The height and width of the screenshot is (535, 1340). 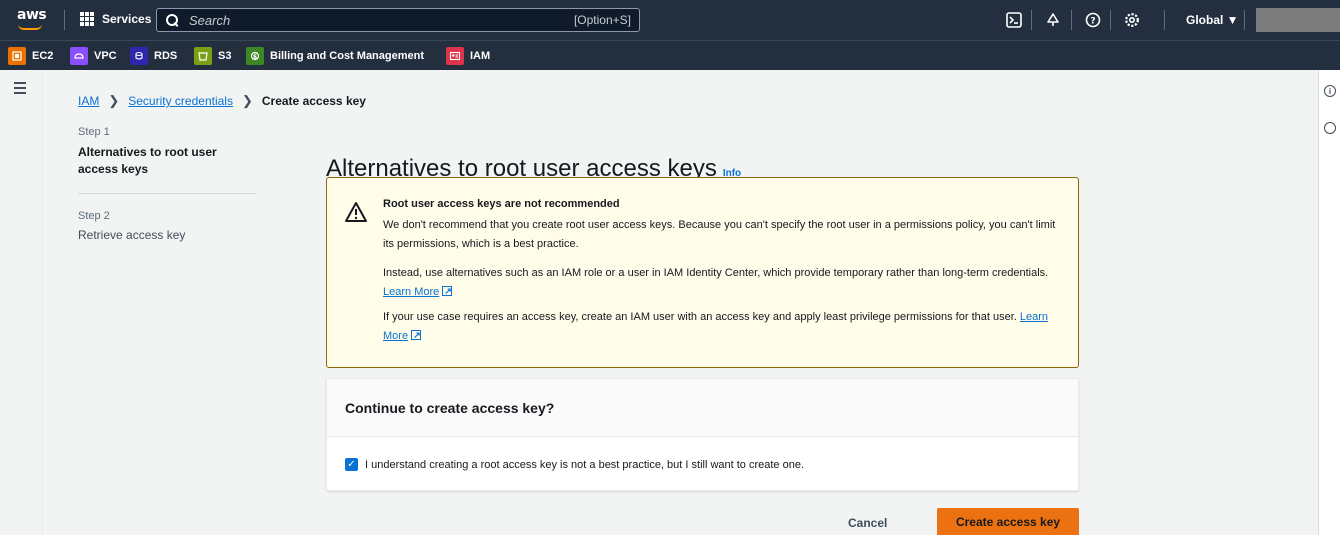 I want to click on step-number: Step 1, so click(x=94, y=132).